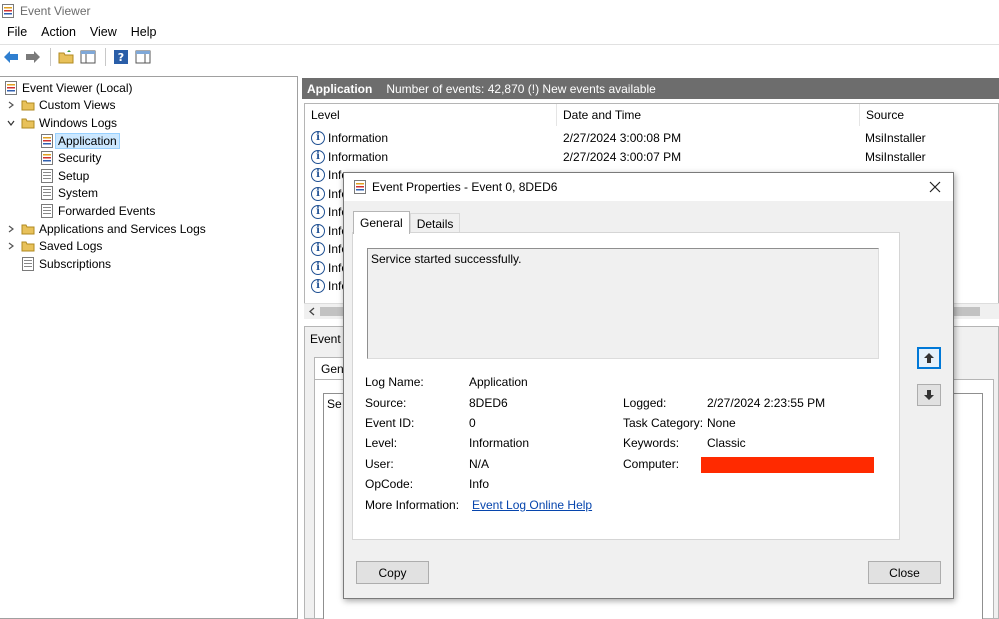 The image size is (999, 619). I want to click on tree-label: Event Viewer (Local), so click(77, 87).